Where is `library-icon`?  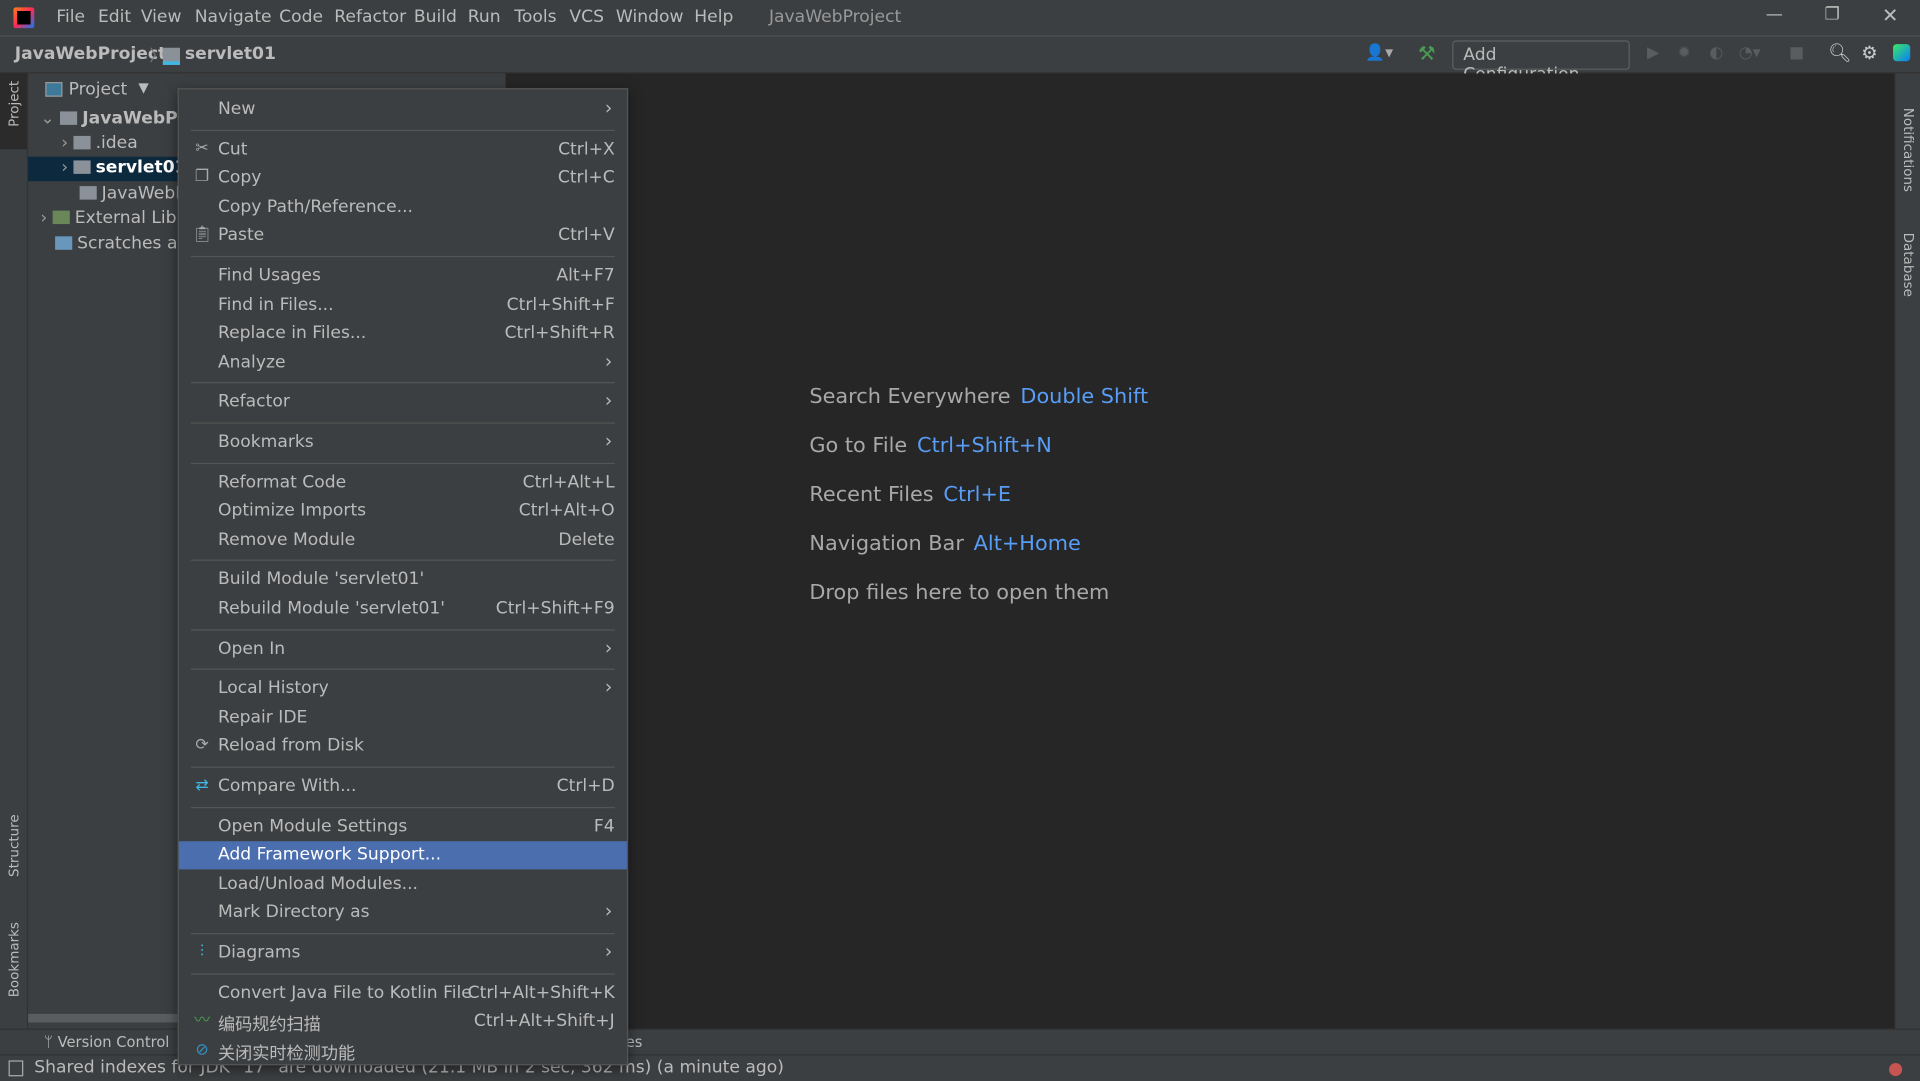 library-icon is located at coordinates (61, 217).